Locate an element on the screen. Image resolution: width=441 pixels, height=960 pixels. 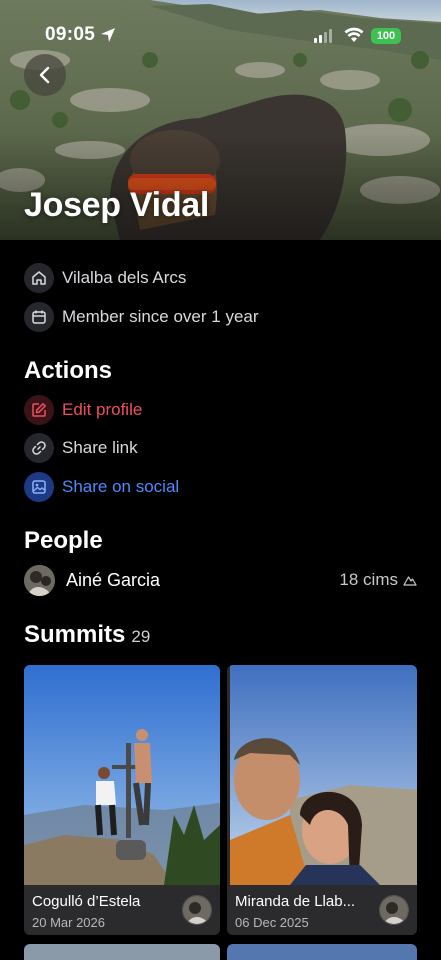
person-cims-label: 18 cims is located at coordinates (368, 579).